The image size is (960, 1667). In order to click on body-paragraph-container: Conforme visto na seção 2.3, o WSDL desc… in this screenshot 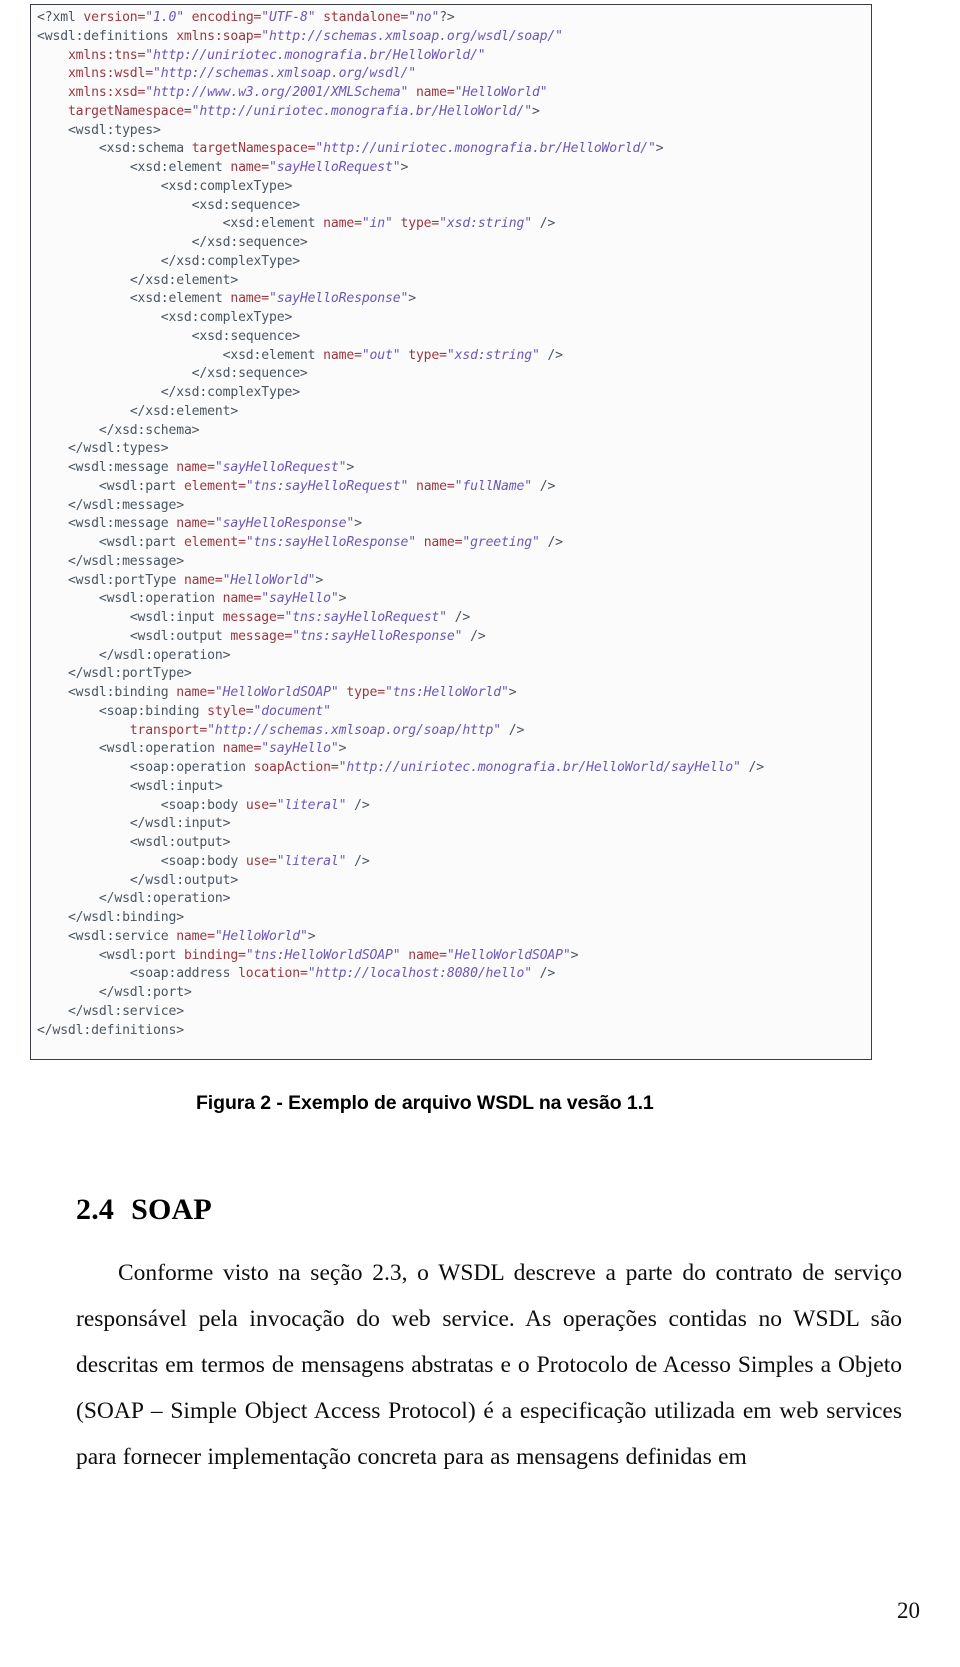, I will do `click(489, 1365)`.